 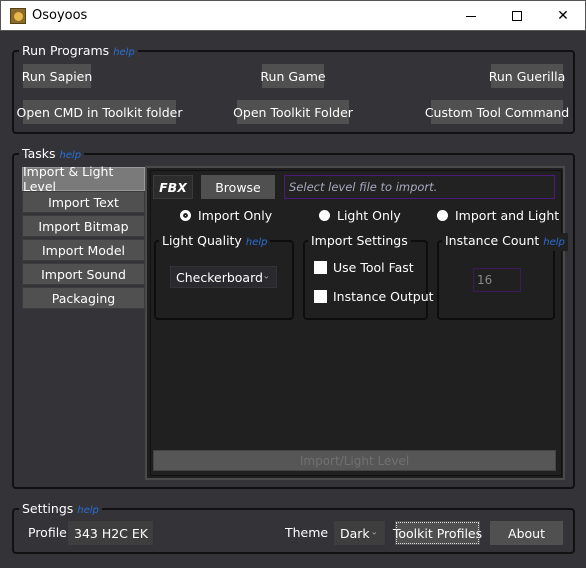 I want to click on light-quality-select: Checkerboard ⌄, so click(x=223, y=277).